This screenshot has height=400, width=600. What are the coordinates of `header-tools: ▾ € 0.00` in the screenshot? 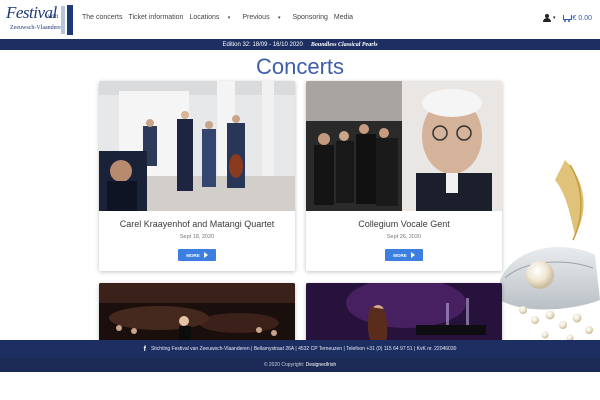 It's located at (567, 18).